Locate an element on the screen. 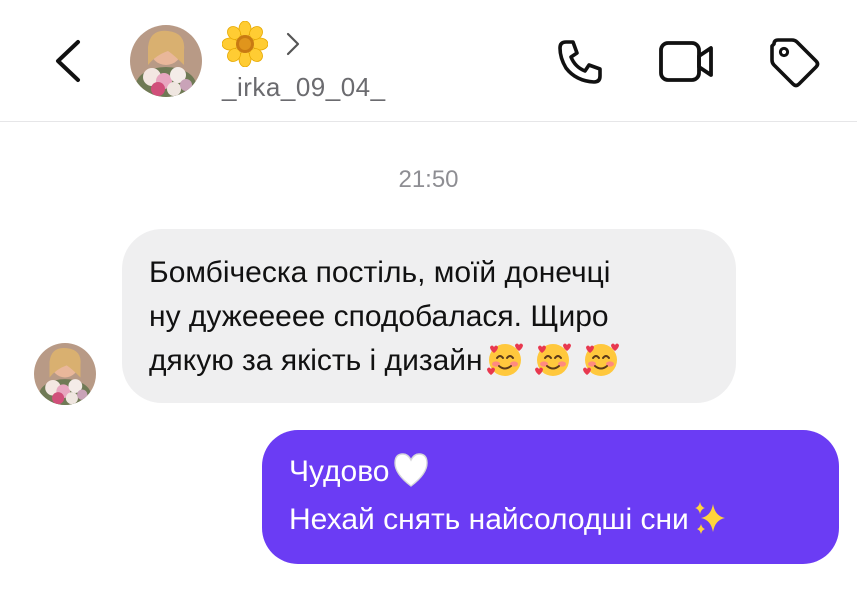 The width and height of the screenshot is (857, 600). contact-avatar is located at coordinates (166, 61).